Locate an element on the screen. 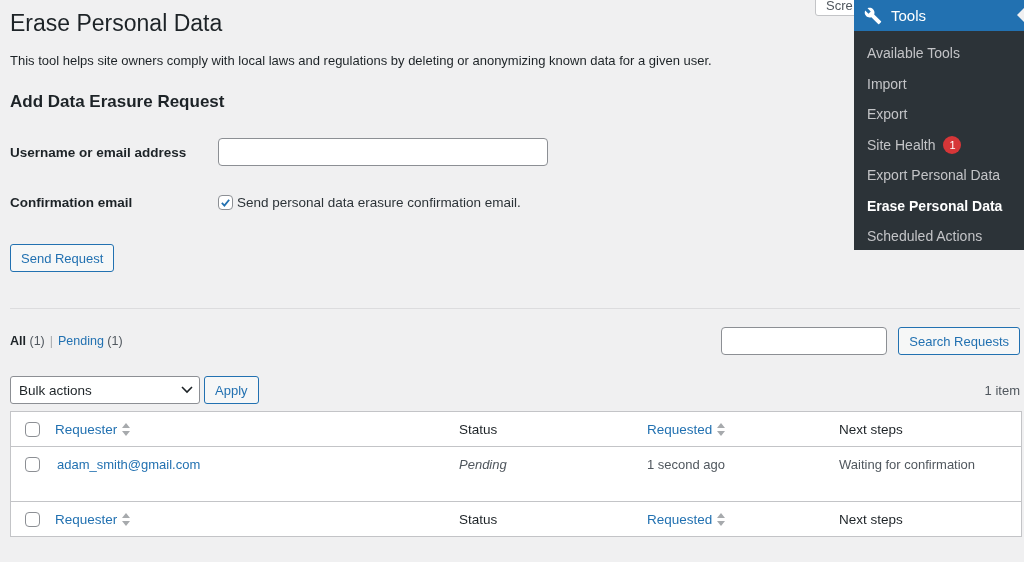 Image resolution: width=1024 pixels, height=562 pixels. table-cell: Pending is located at coordinates (483, 464).